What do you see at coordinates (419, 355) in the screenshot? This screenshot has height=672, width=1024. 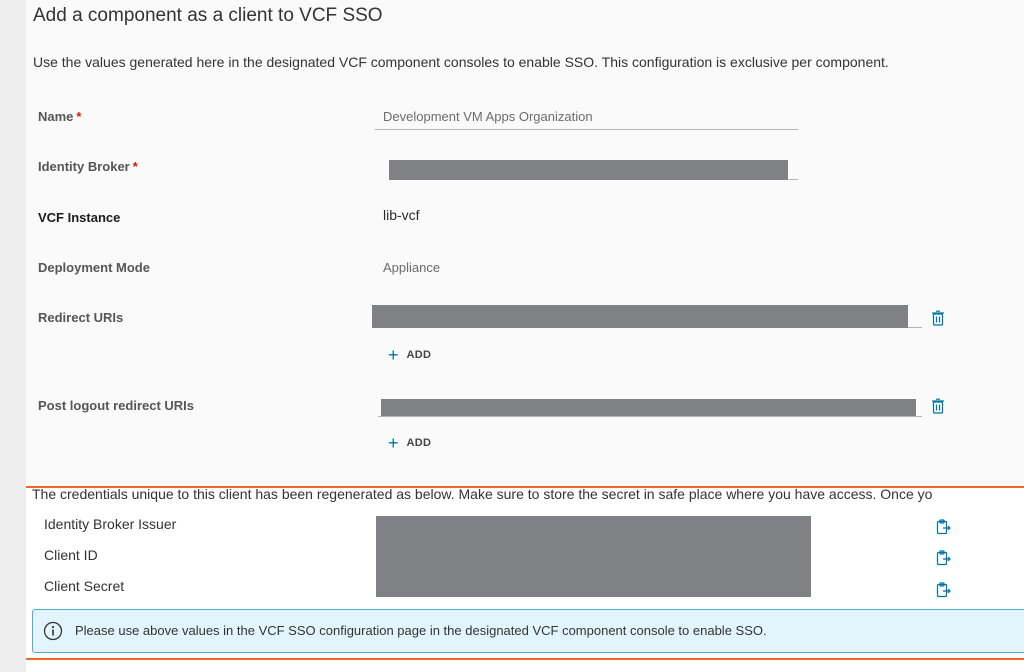 I see `add-redirect-uri-label: ADD` at bounding box center [419, 355].